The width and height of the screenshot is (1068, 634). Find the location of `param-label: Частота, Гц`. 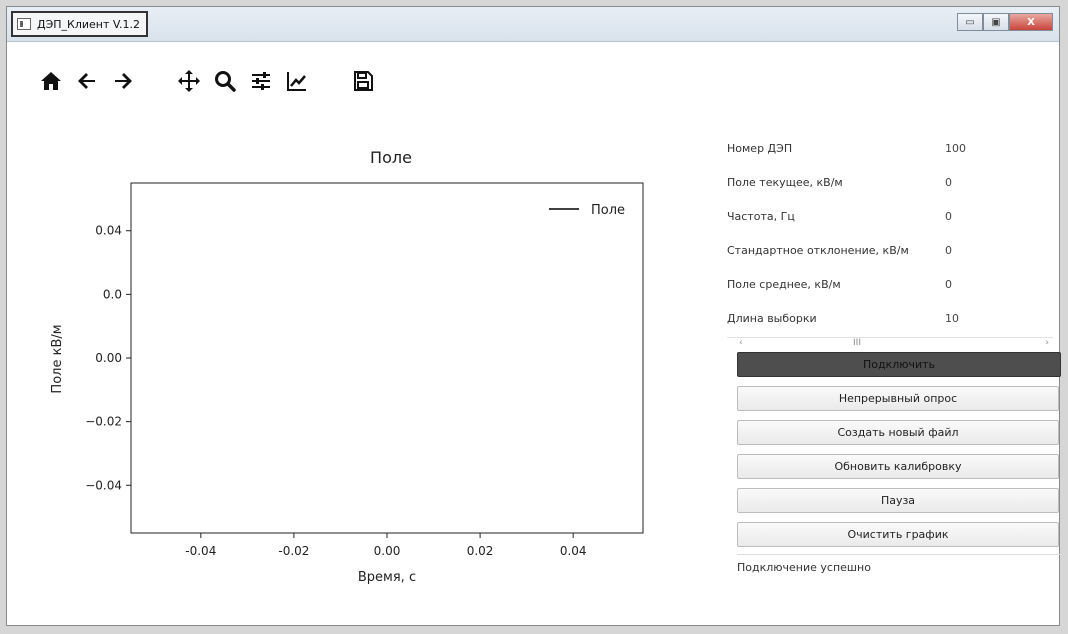

param-label: Частота, Гц is located at coordinates (761, 216).